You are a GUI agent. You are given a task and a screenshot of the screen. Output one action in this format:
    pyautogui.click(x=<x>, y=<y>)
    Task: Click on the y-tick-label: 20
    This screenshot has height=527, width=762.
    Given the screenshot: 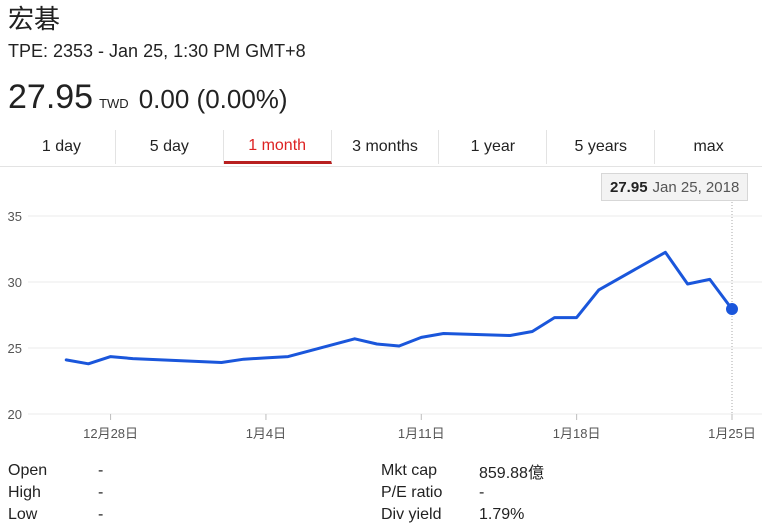 What is the action you would take?
    pyautogui.click(x=15, y=414)
    